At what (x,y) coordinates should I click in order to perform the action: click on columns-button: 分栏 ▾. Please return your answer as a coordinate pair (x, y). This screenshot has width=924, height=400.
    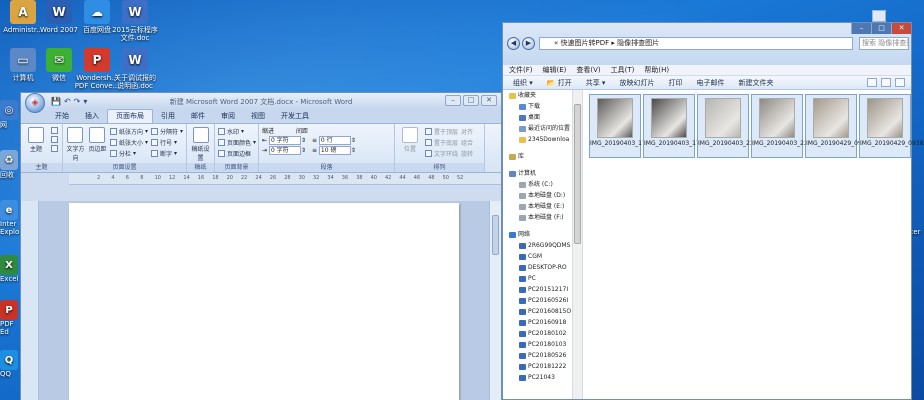
    Looking at the image, I should click on (128, 153).